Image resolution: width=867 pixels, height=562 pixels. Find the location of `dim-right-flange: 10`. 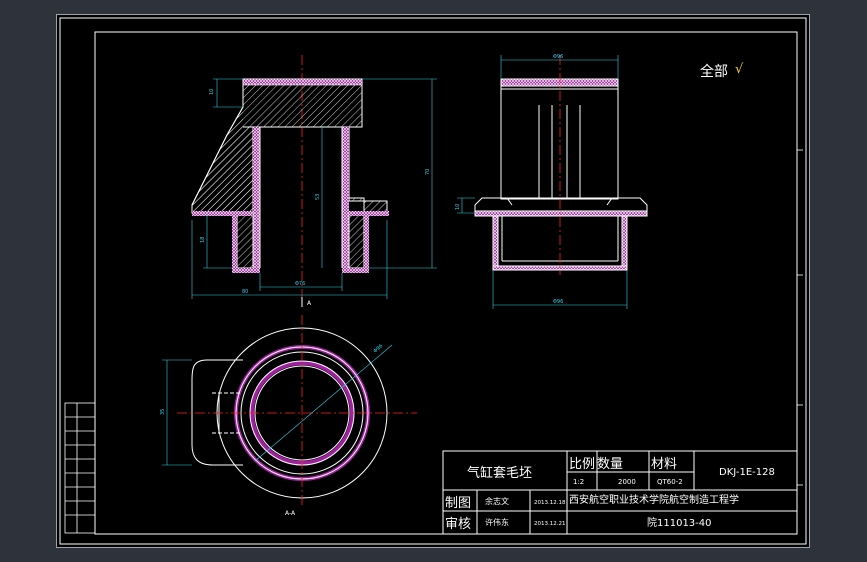

dim-right-flange: 10 is located at coordinates (458, 207).